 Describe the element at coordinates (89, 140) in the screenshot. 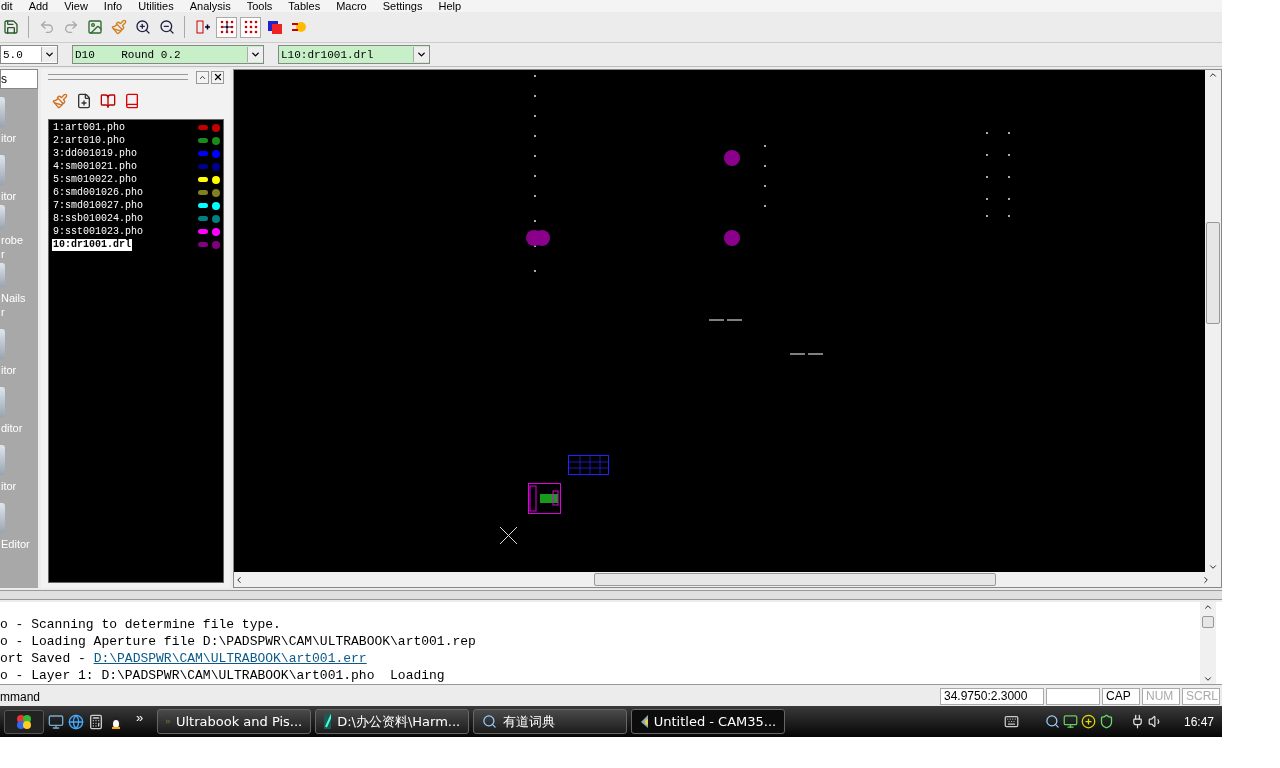

I see `layer-item: 2:art010.pho` at that location.